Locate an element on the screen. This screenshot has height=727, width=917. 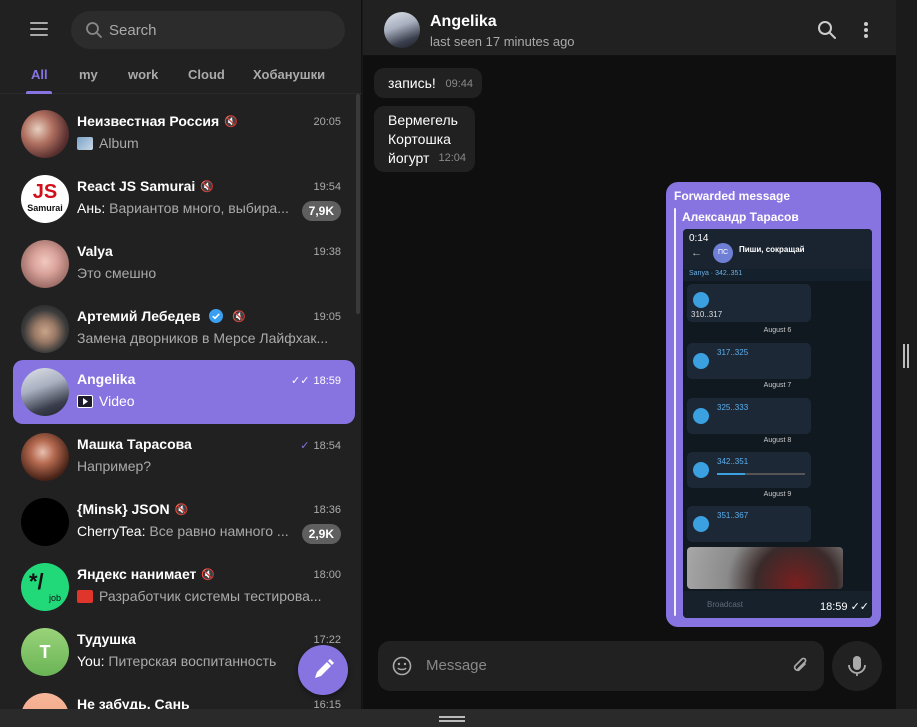
tab-all: All is located at coordinates (39, 74).